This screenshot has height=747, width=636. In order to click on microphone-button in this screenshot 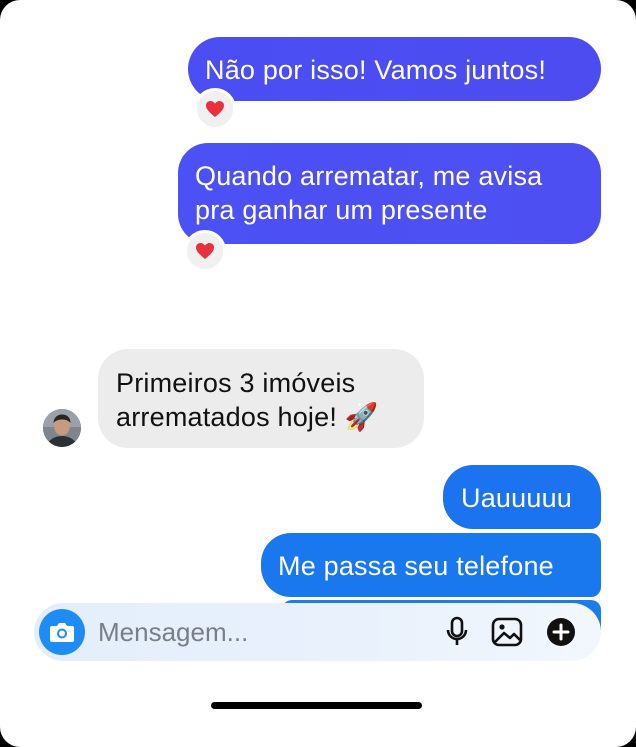, I will do `click(457, 632)`.